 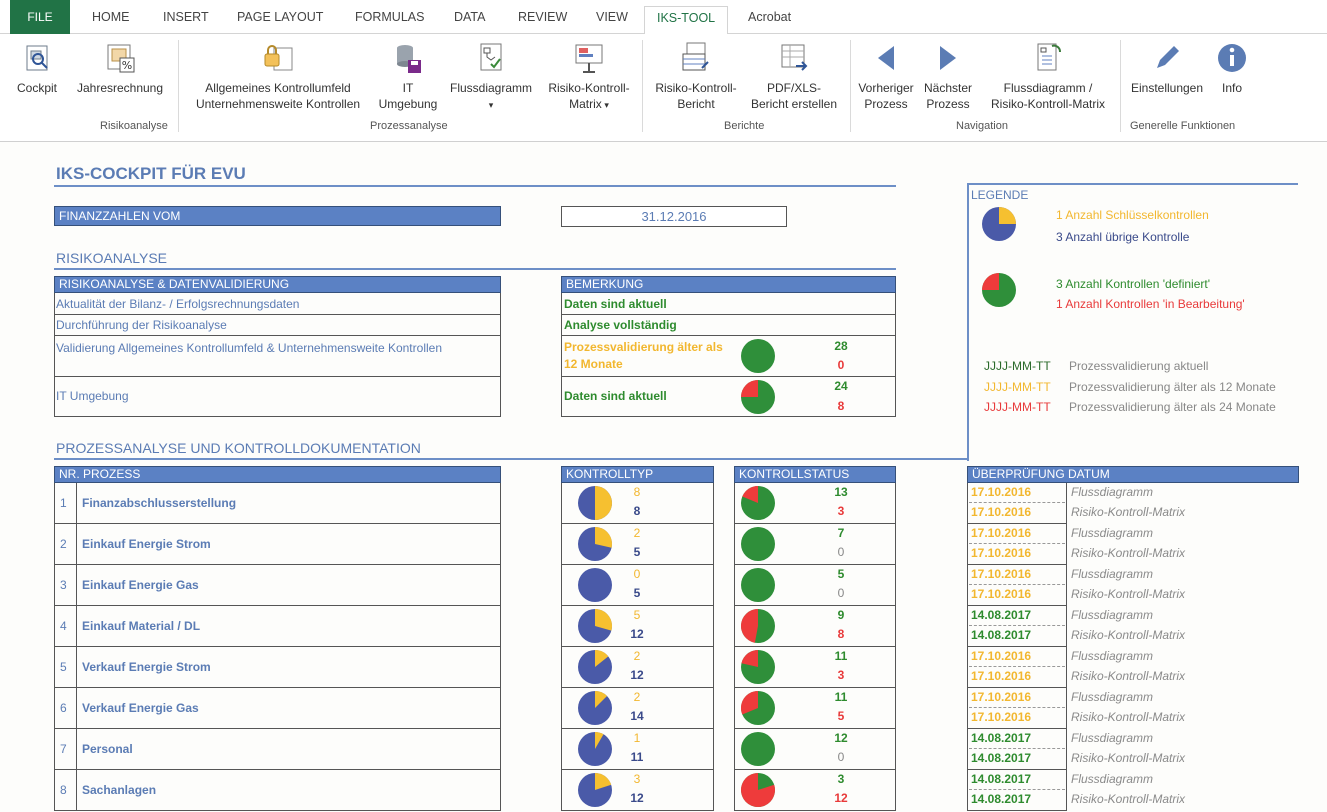 I want to click on cockpit-button: Cockpit, so click(x=37, y=68).